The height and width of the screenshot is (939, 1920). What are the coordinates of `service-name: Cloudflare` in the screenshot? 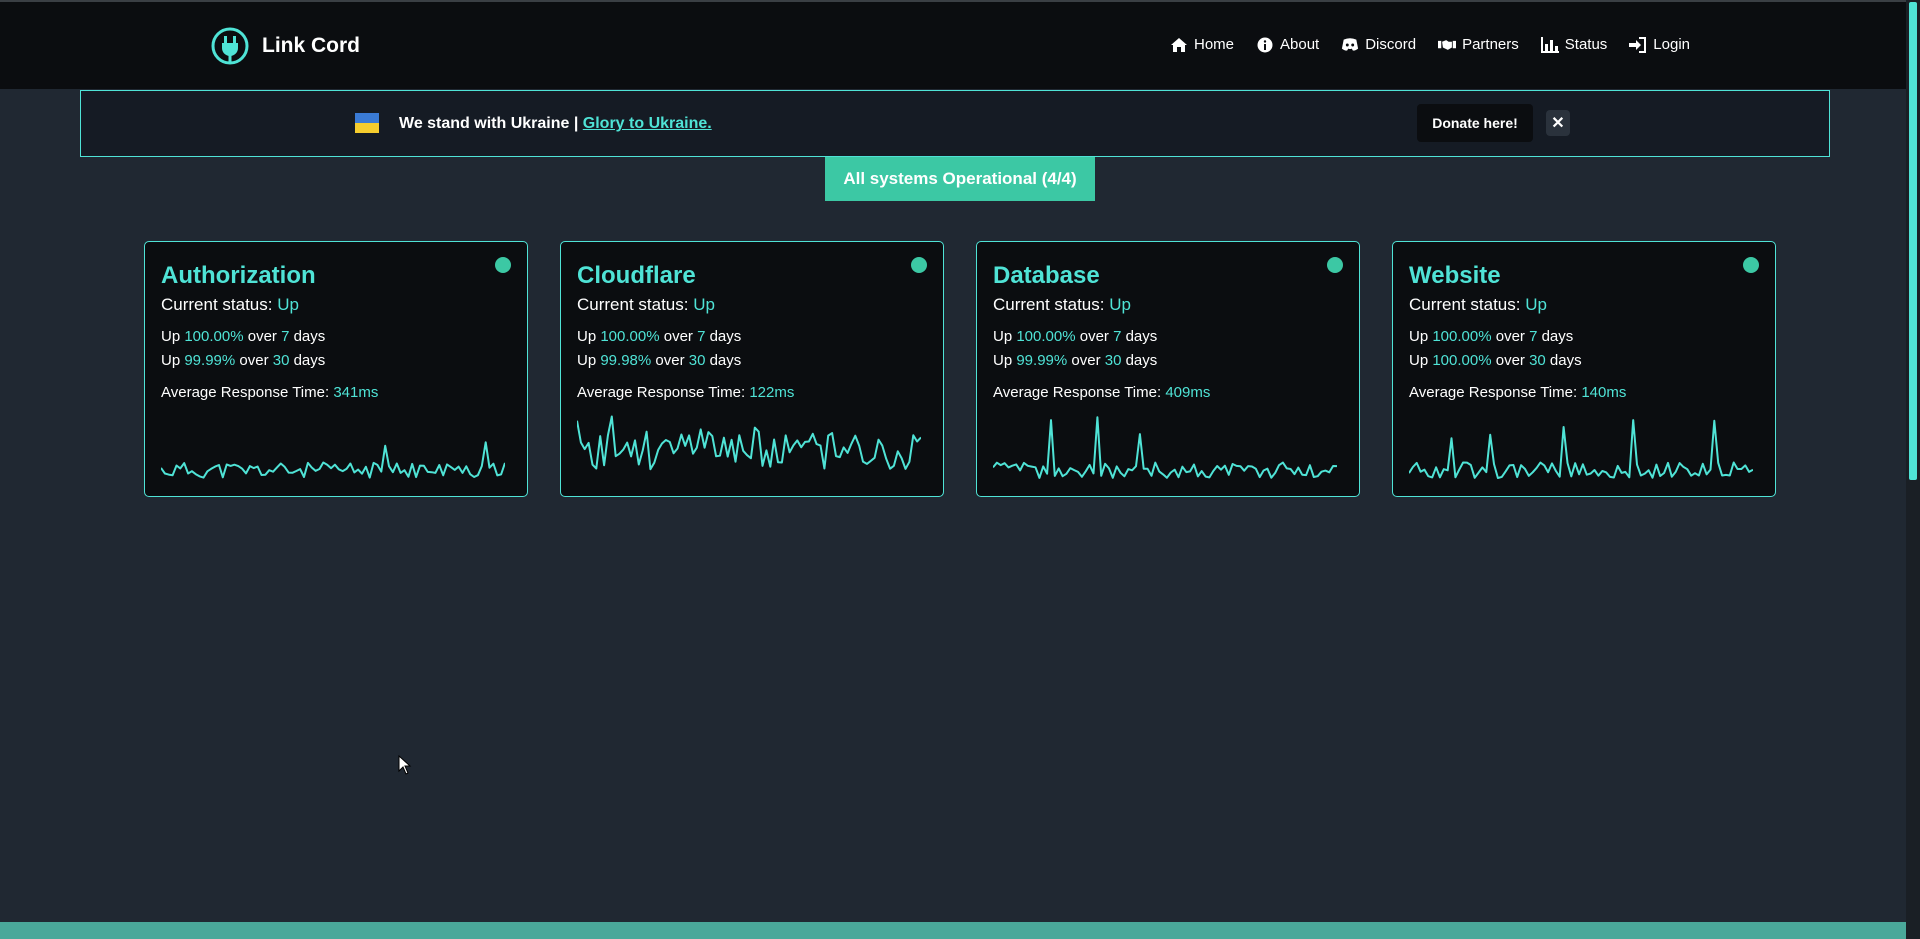 It's located at (636, 275).